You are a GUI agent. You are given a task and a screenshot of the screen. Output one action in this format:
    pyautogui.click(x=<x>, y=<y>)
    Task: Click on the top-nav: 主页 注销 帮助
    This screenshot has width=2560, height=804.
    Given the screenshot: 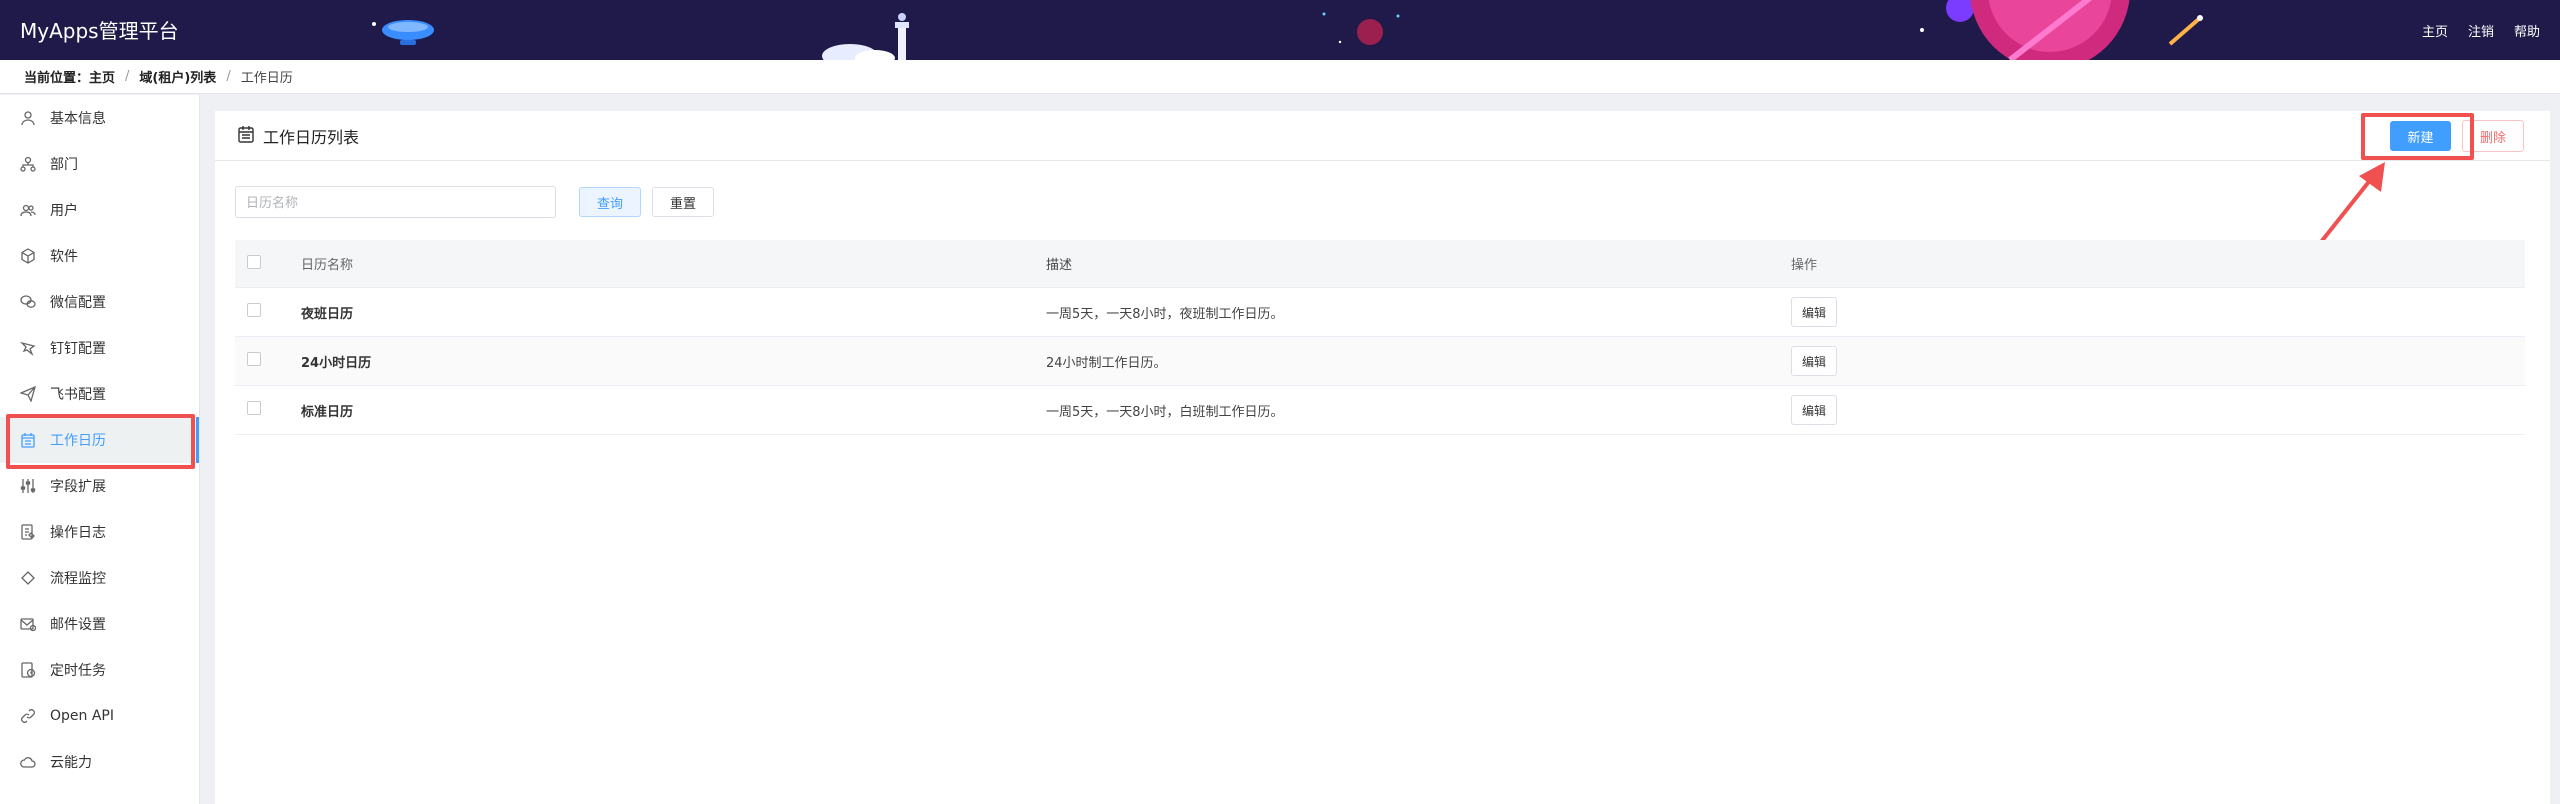 What is the action you would take?
    pyautogui.click(x=2481, y=30)
    